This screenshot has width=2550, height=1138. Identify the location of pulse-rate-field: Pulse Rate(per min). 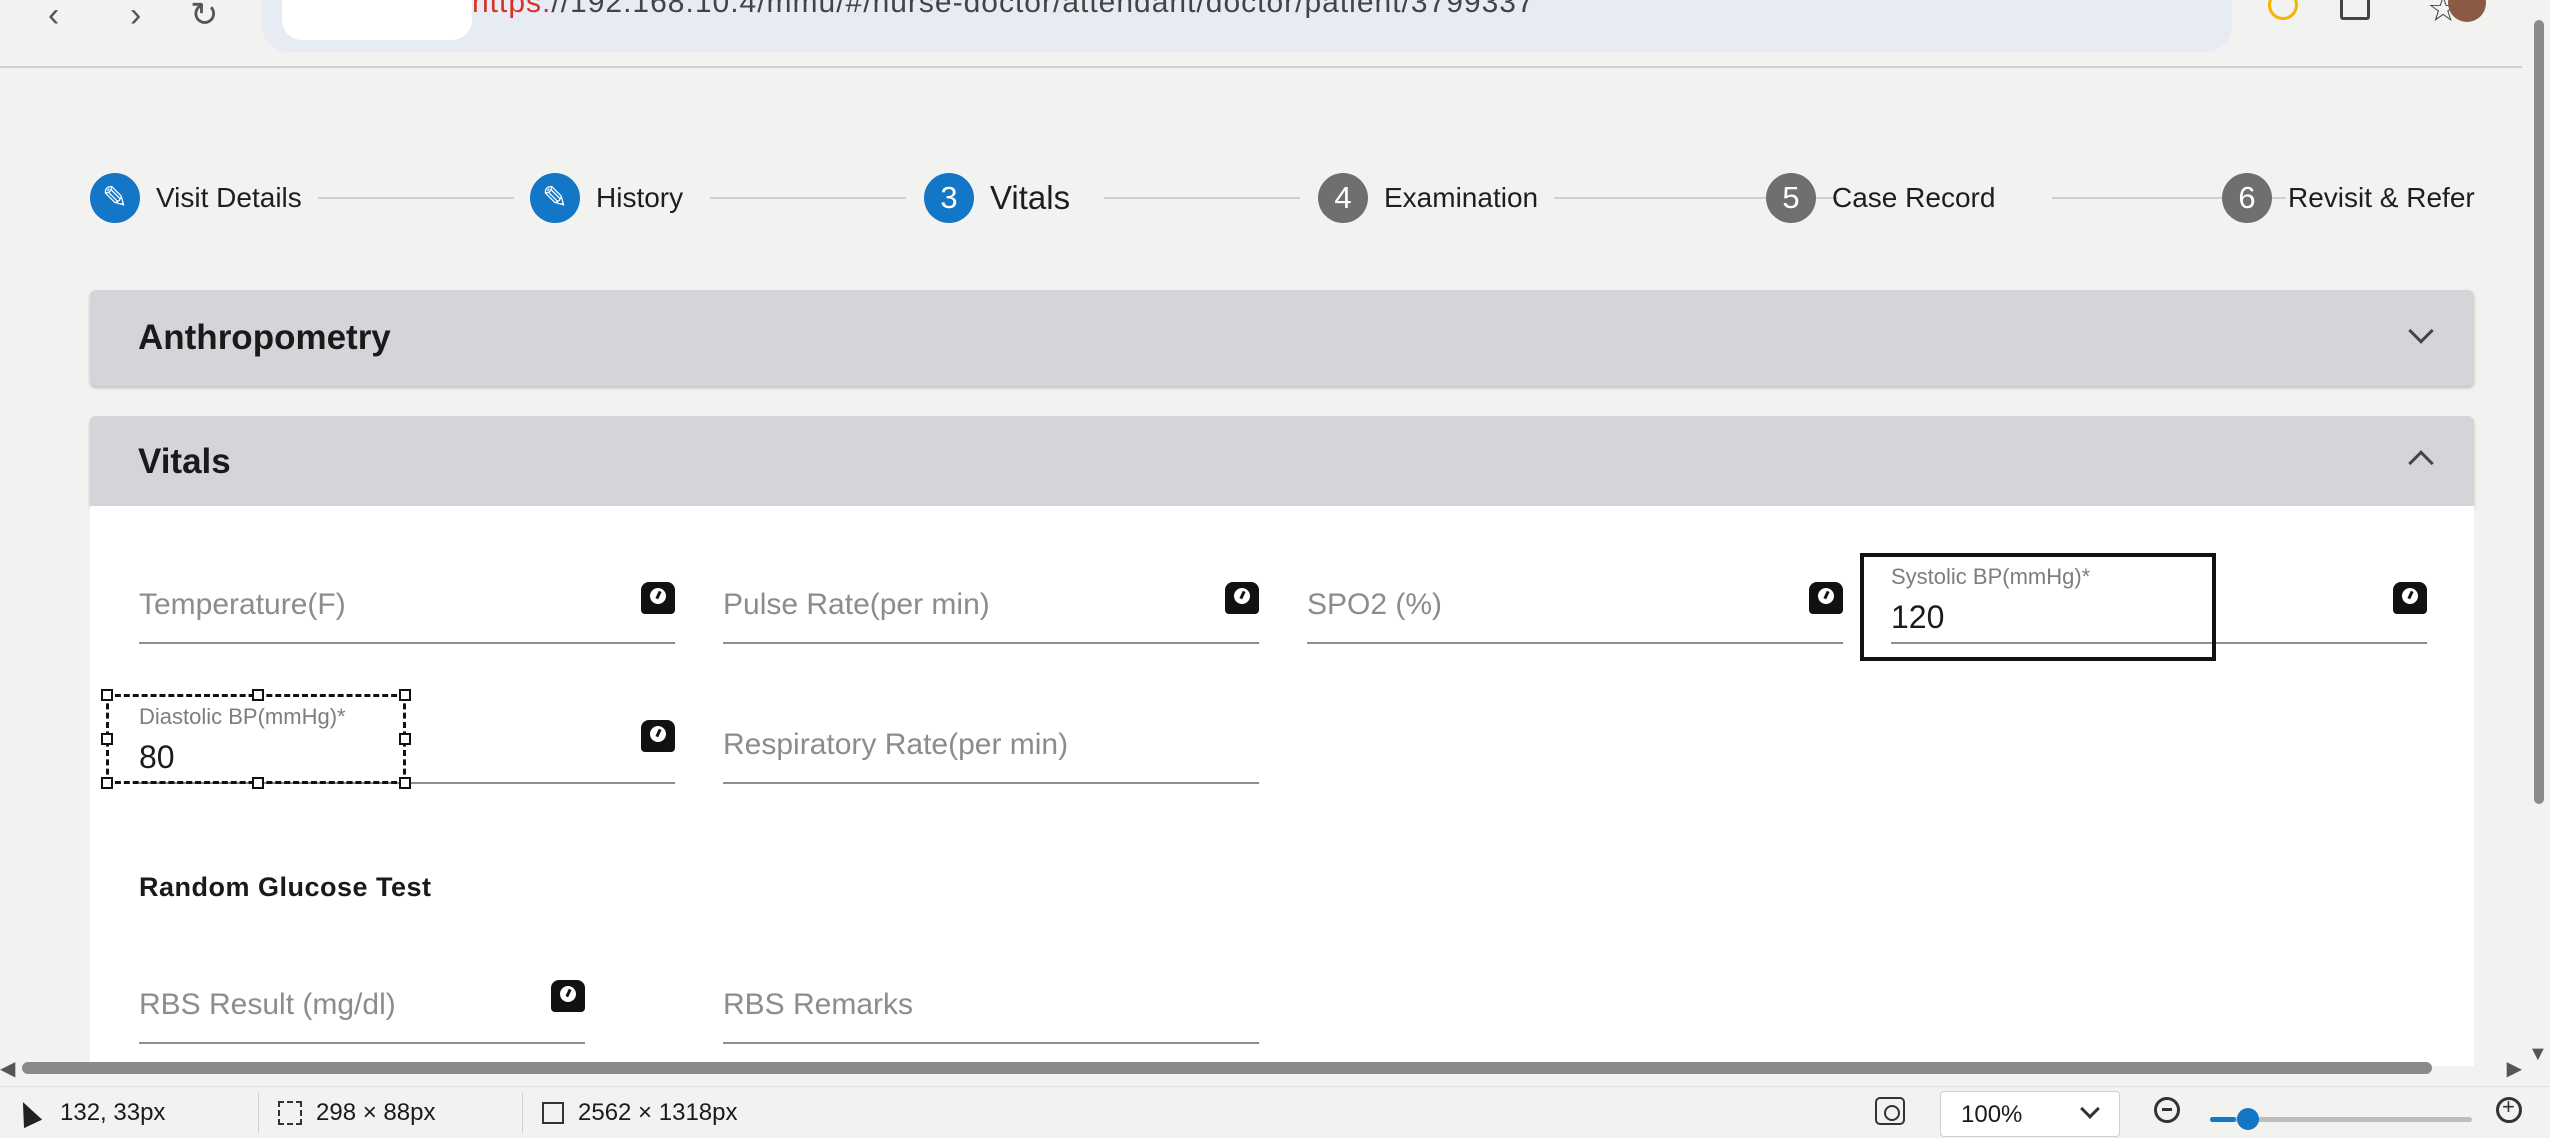
(991, 574).